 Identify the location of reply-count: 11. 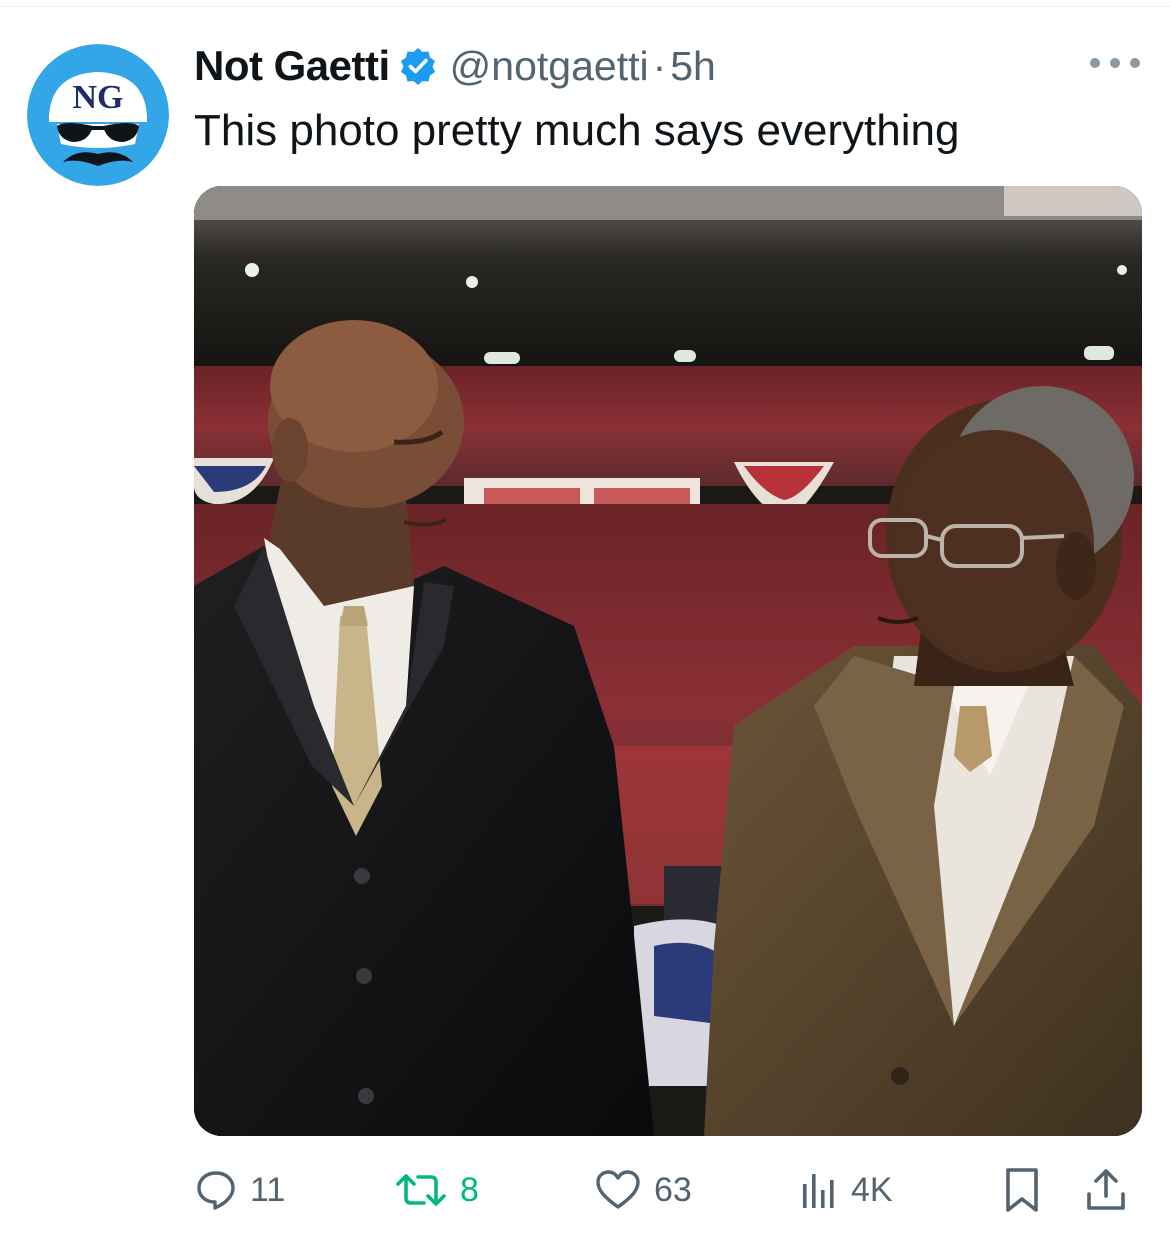
(268, 1189).